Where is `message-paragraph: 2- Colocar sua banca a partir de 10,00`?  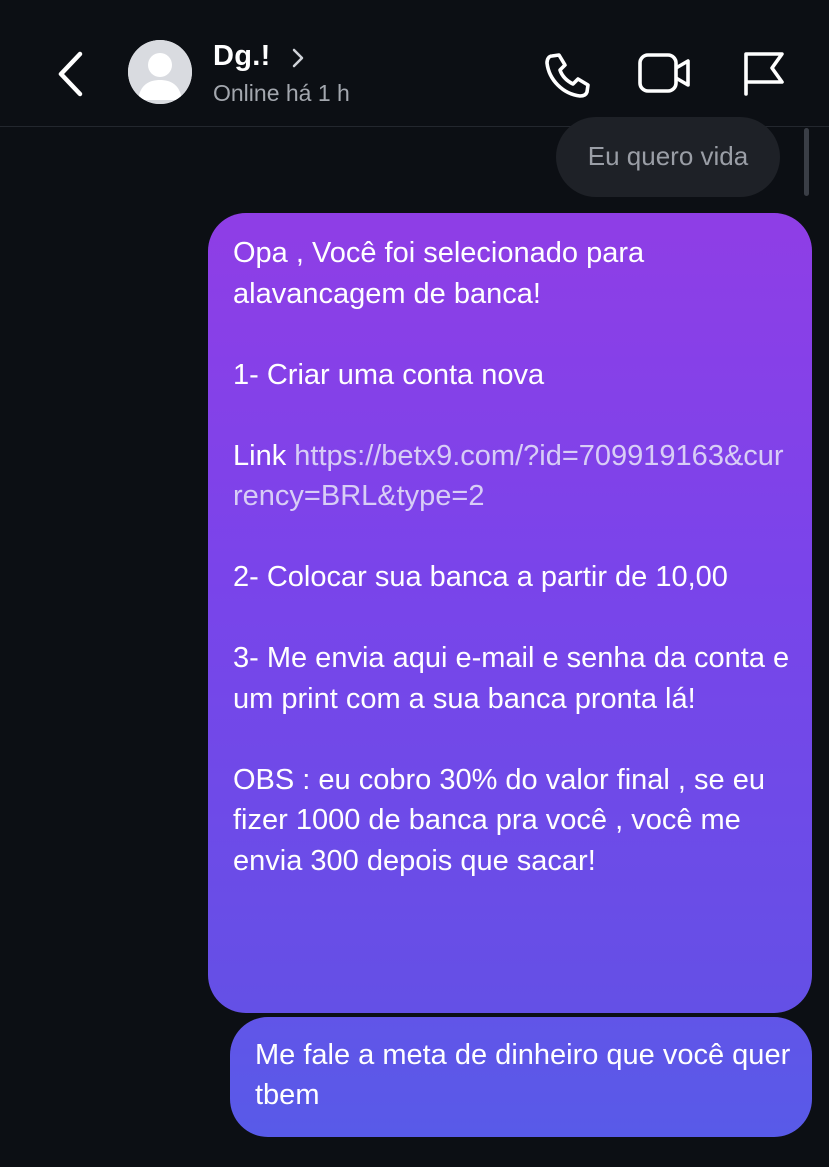
message-paragraph: 2- Colocar sua banca a partir de 10,00 is located at coordinates (480, 577).